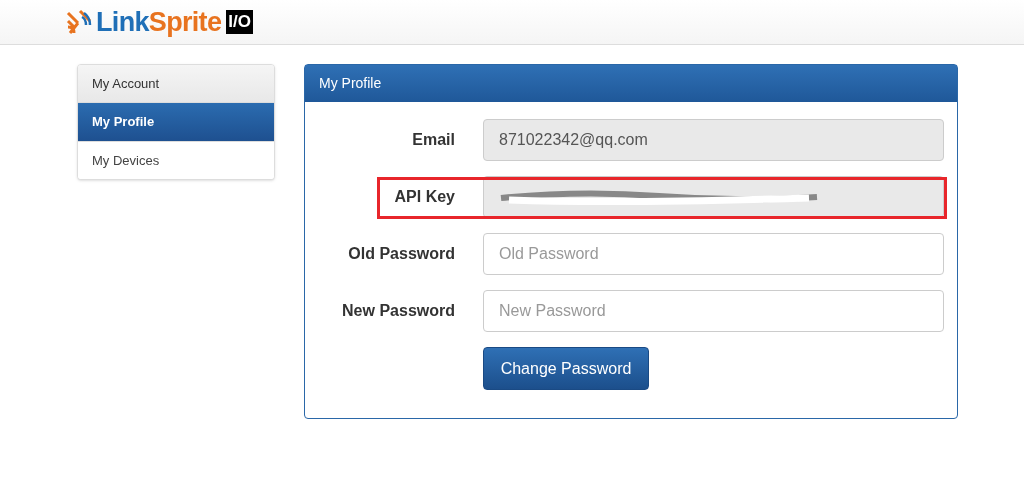  What do you see at coordinates (713, 311) in the screenshot?
I see `input-field: New Password` at bounding box center [713, 311].